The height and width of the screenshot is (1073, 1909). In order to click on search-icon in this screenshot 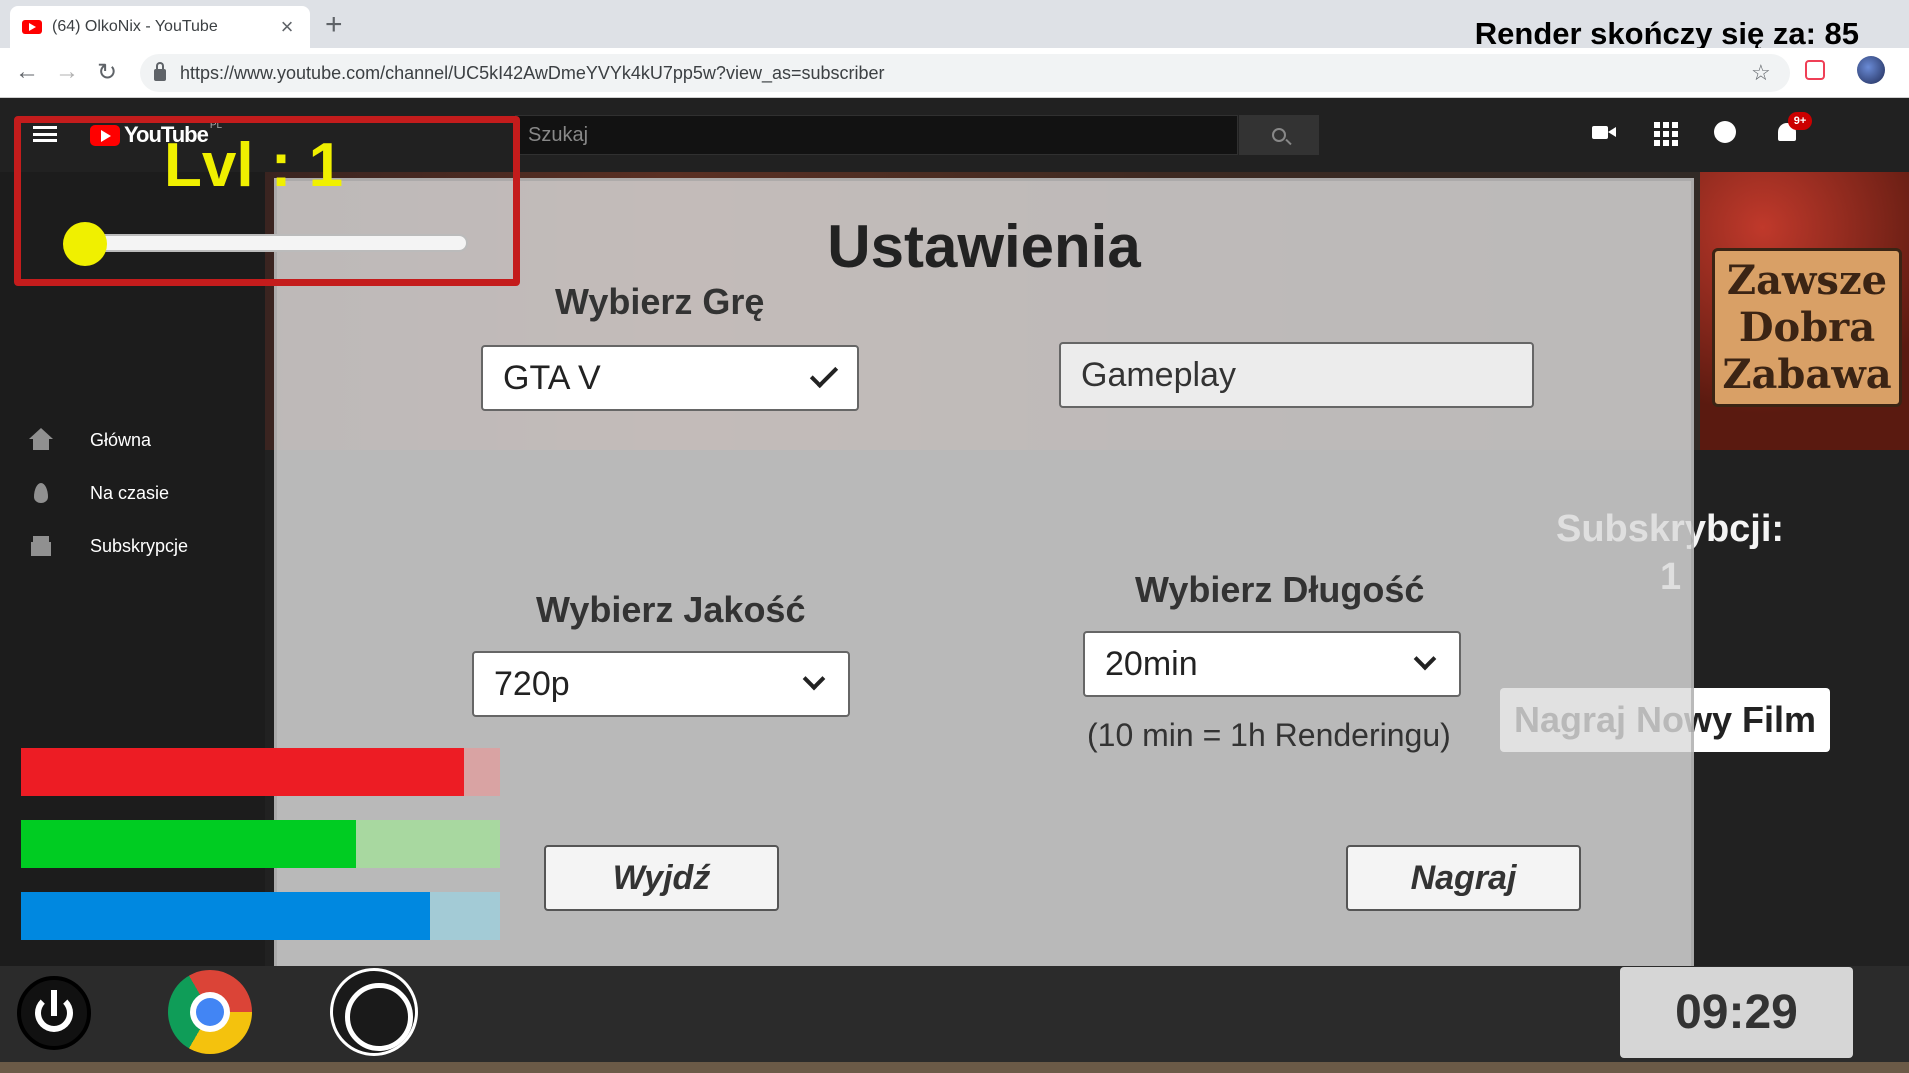, I will do `click(1279, 135)`.